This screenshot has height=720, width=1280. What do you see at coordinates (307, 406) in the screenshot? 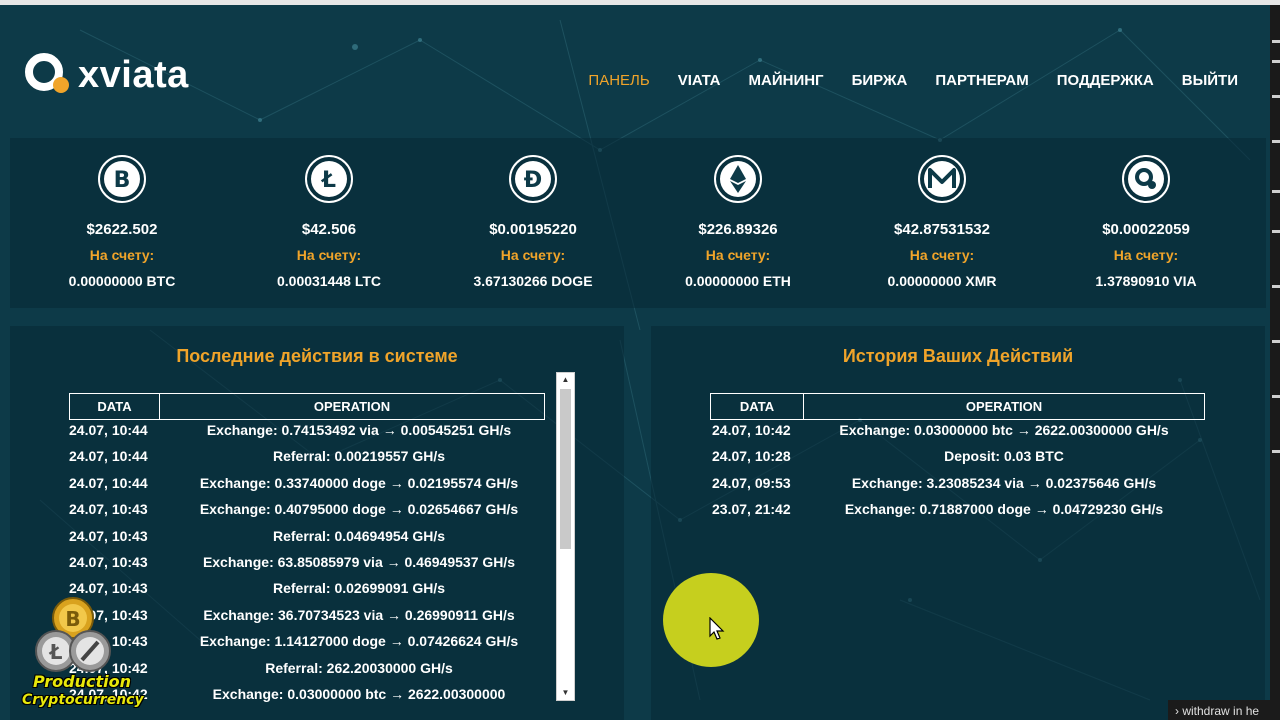
I see `recent-table-header: DATA OPERATION` at bounding box center [307, 406].